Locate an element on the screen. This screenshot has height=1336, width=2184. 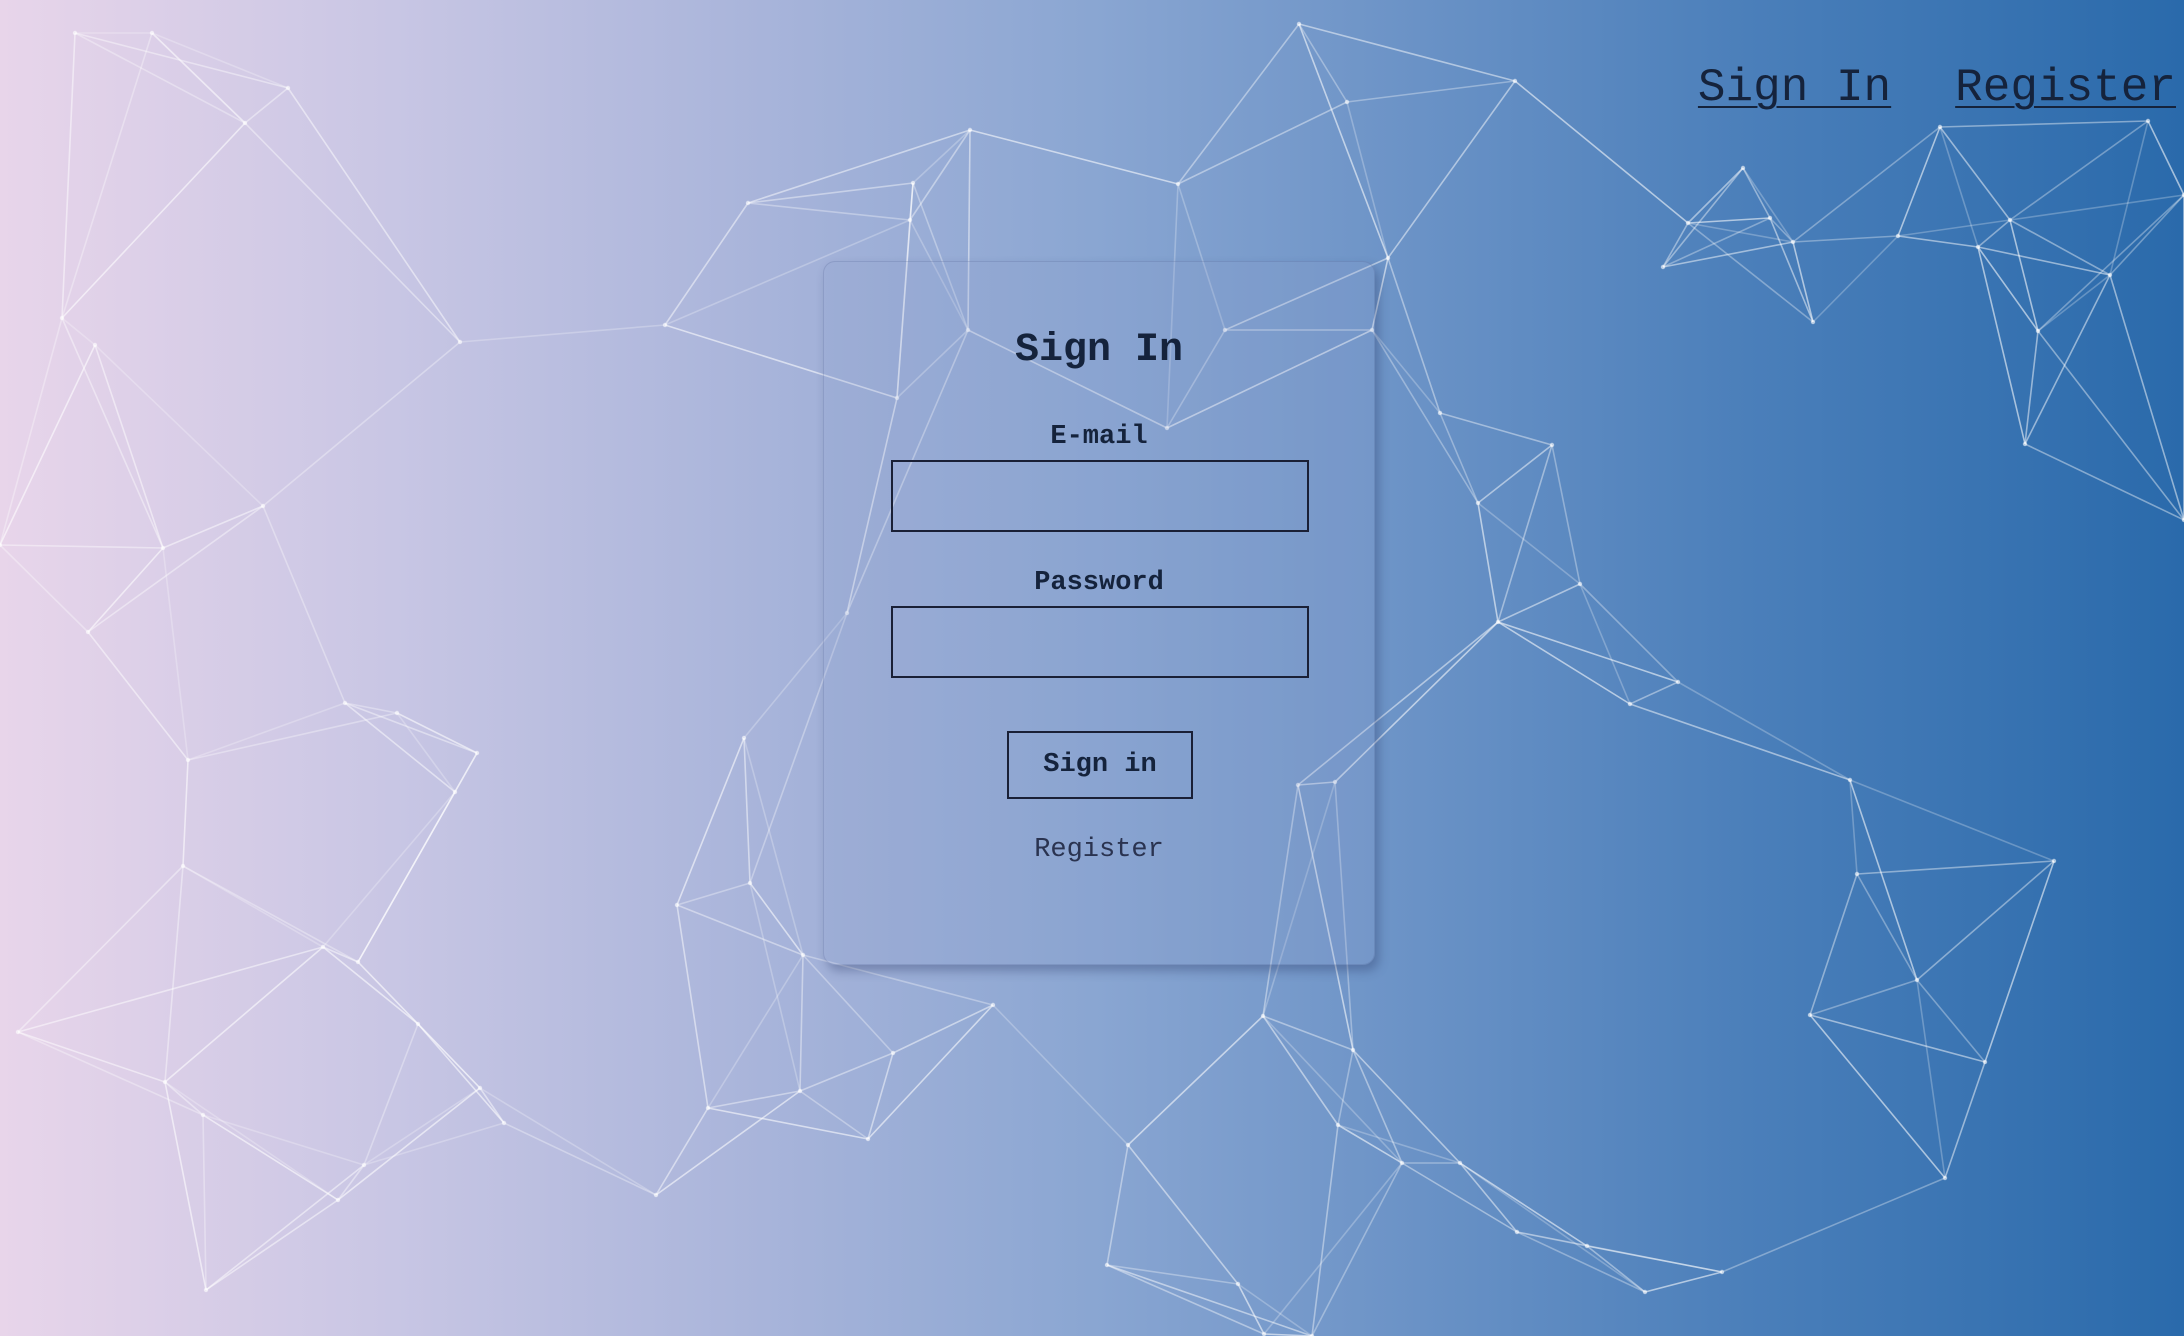
nav-register-link: Register is located at coordinates (2065, 88).